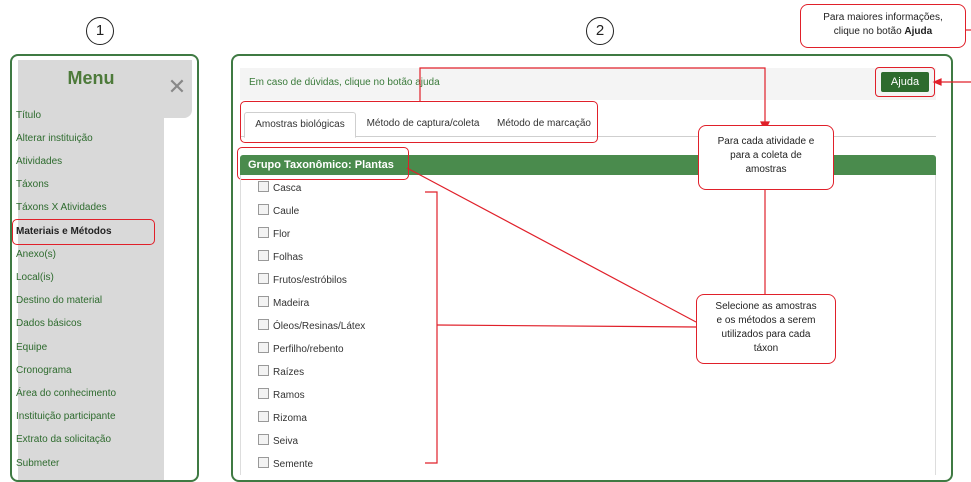 The width and height of the screenshot is (971, 482). Describe the element at coordinates (766, 320) in the screenshot. I see `callout-select-line2: e os métodos a serem` at that location.